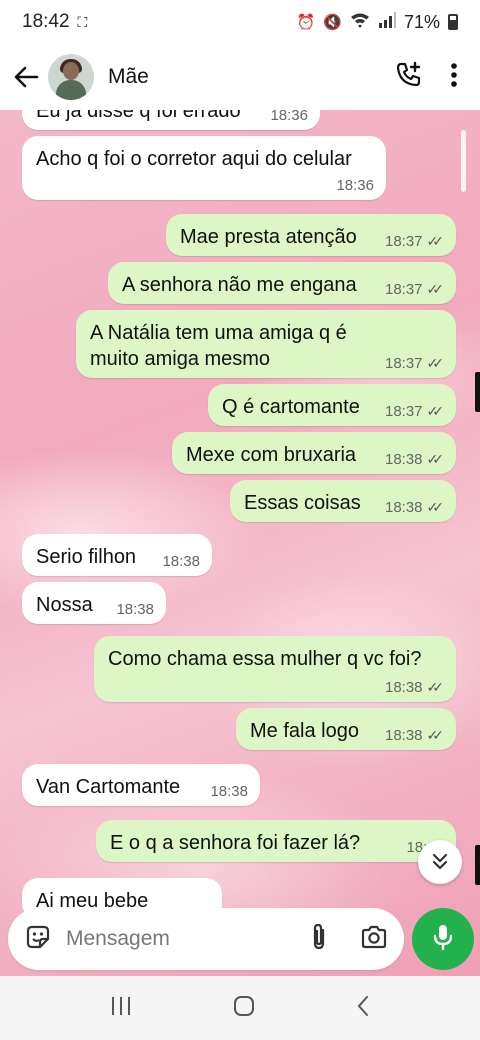 This screenshot has height=1040, width=480. Describe the element at coordinates (463, 161) in the screenshot. I see `scrollbar` at that location.